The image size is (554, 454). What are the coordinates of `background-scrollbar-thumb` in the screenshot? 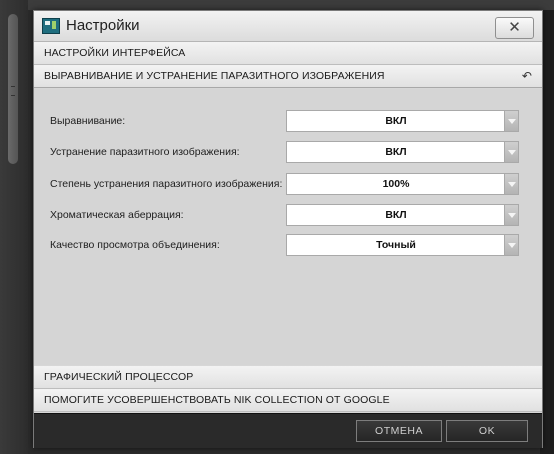 It's located at (13, 89).